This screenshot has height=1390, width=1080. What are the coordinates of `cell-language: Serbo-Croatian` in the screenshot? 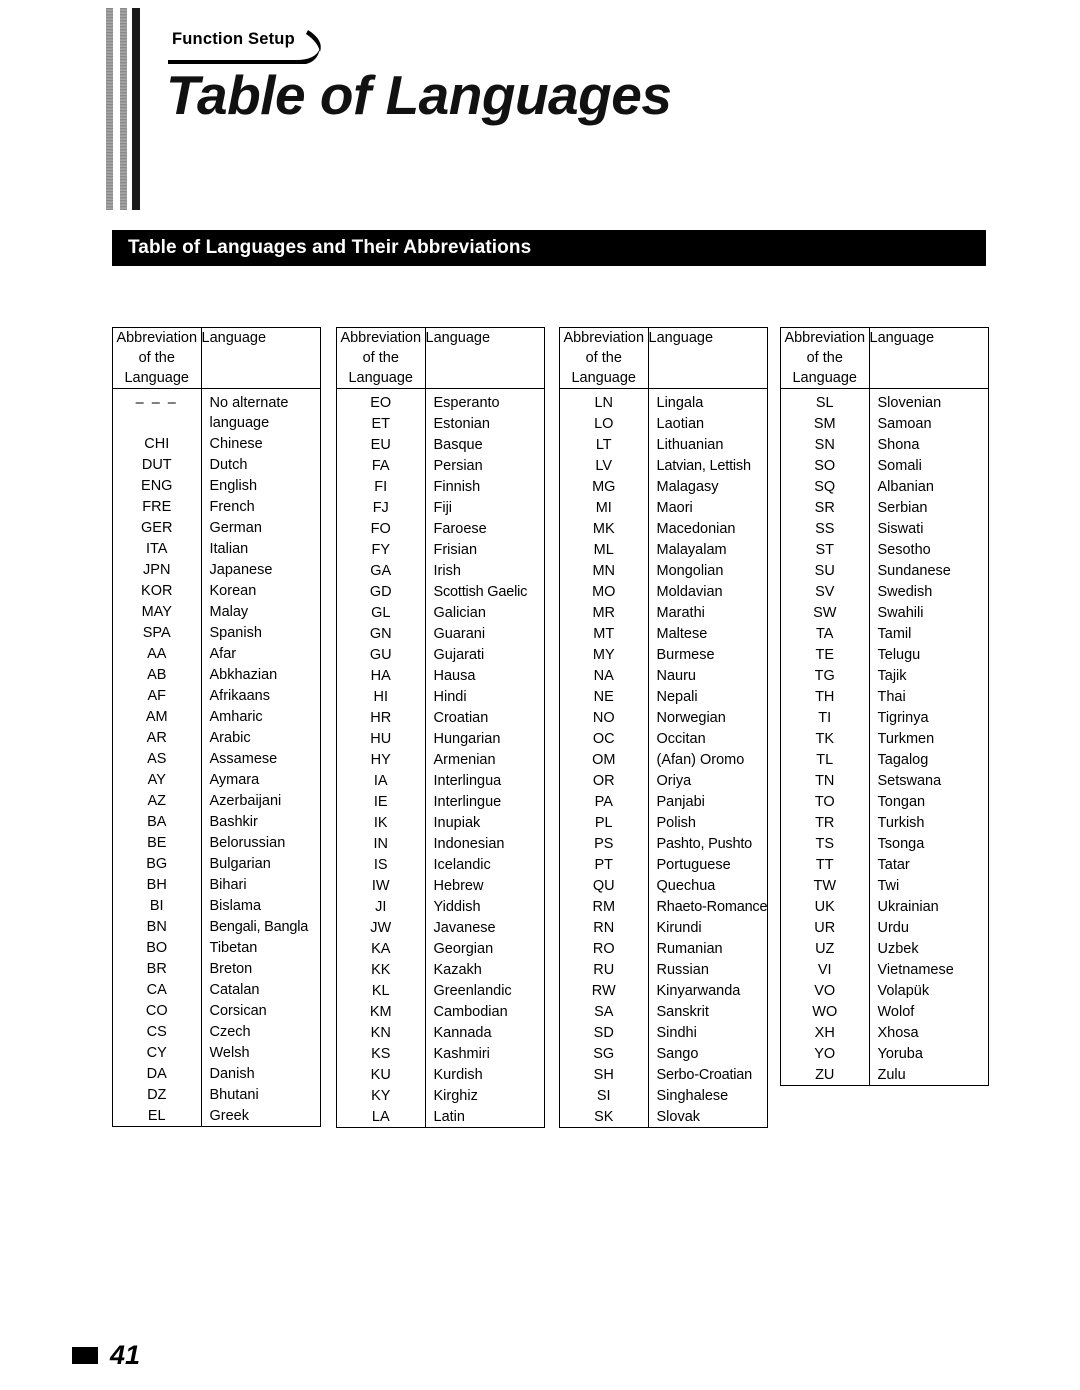 It's located at (704, 1075).